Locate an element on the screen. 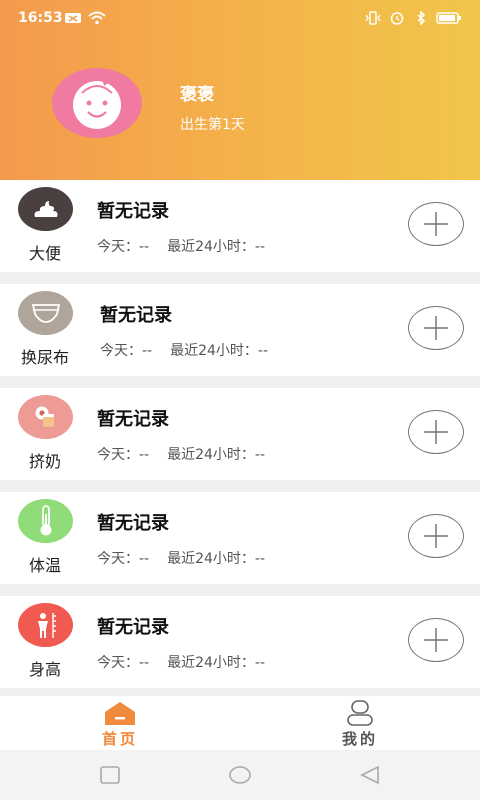  record-label: 身高 is located at coordinates (44, 669).